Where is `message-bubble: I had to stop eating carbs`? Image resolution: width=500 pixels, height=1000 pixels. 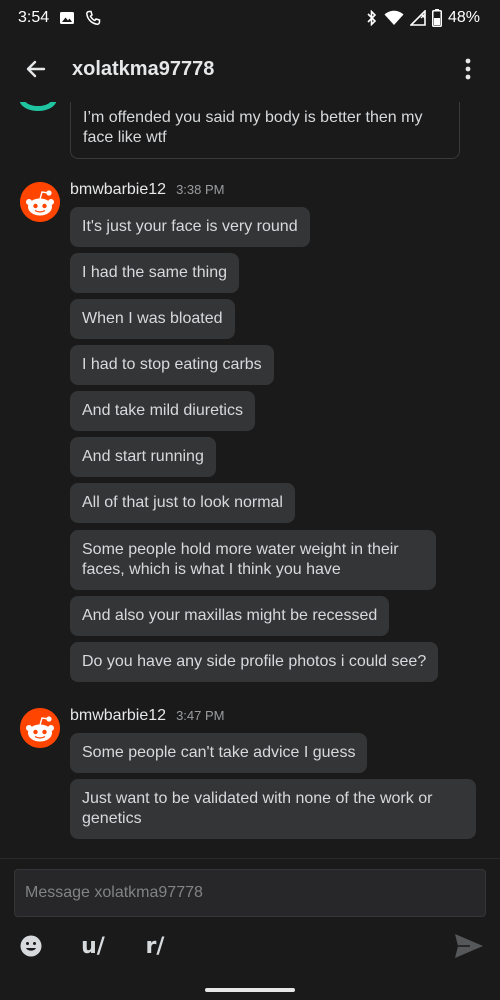 message-bubble: I had to stop eating carbs is located at coordinates (172, 365).